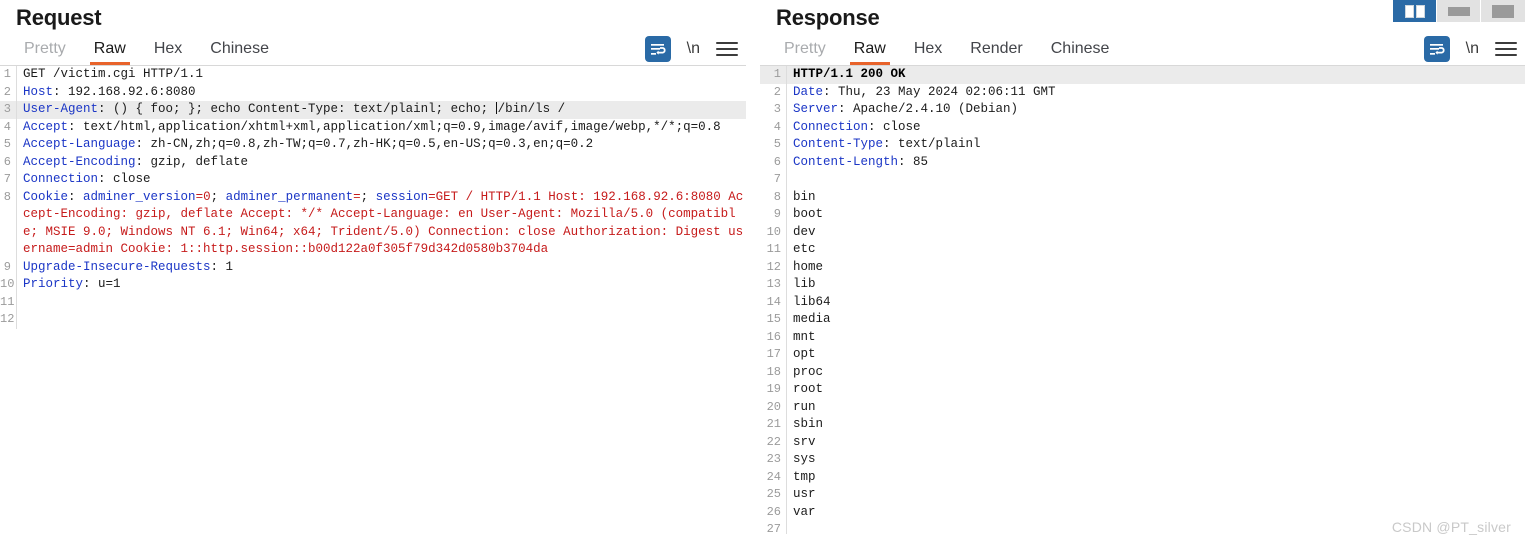 The image size is (1525, 543). I want to click on header-value: bin, so click(804, 196).